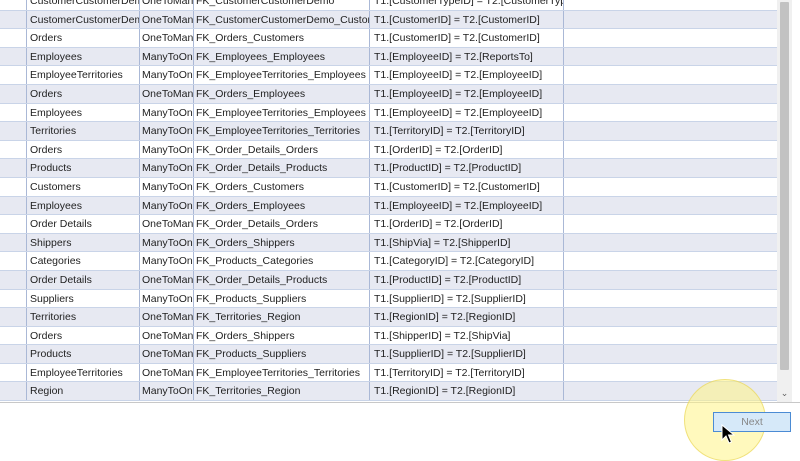 The image size is (800, 461). Describe the element at coordinates (282, 335) in the screenshot. I see `relationship-name-cell: FK_Orders_Shippers` at that location.